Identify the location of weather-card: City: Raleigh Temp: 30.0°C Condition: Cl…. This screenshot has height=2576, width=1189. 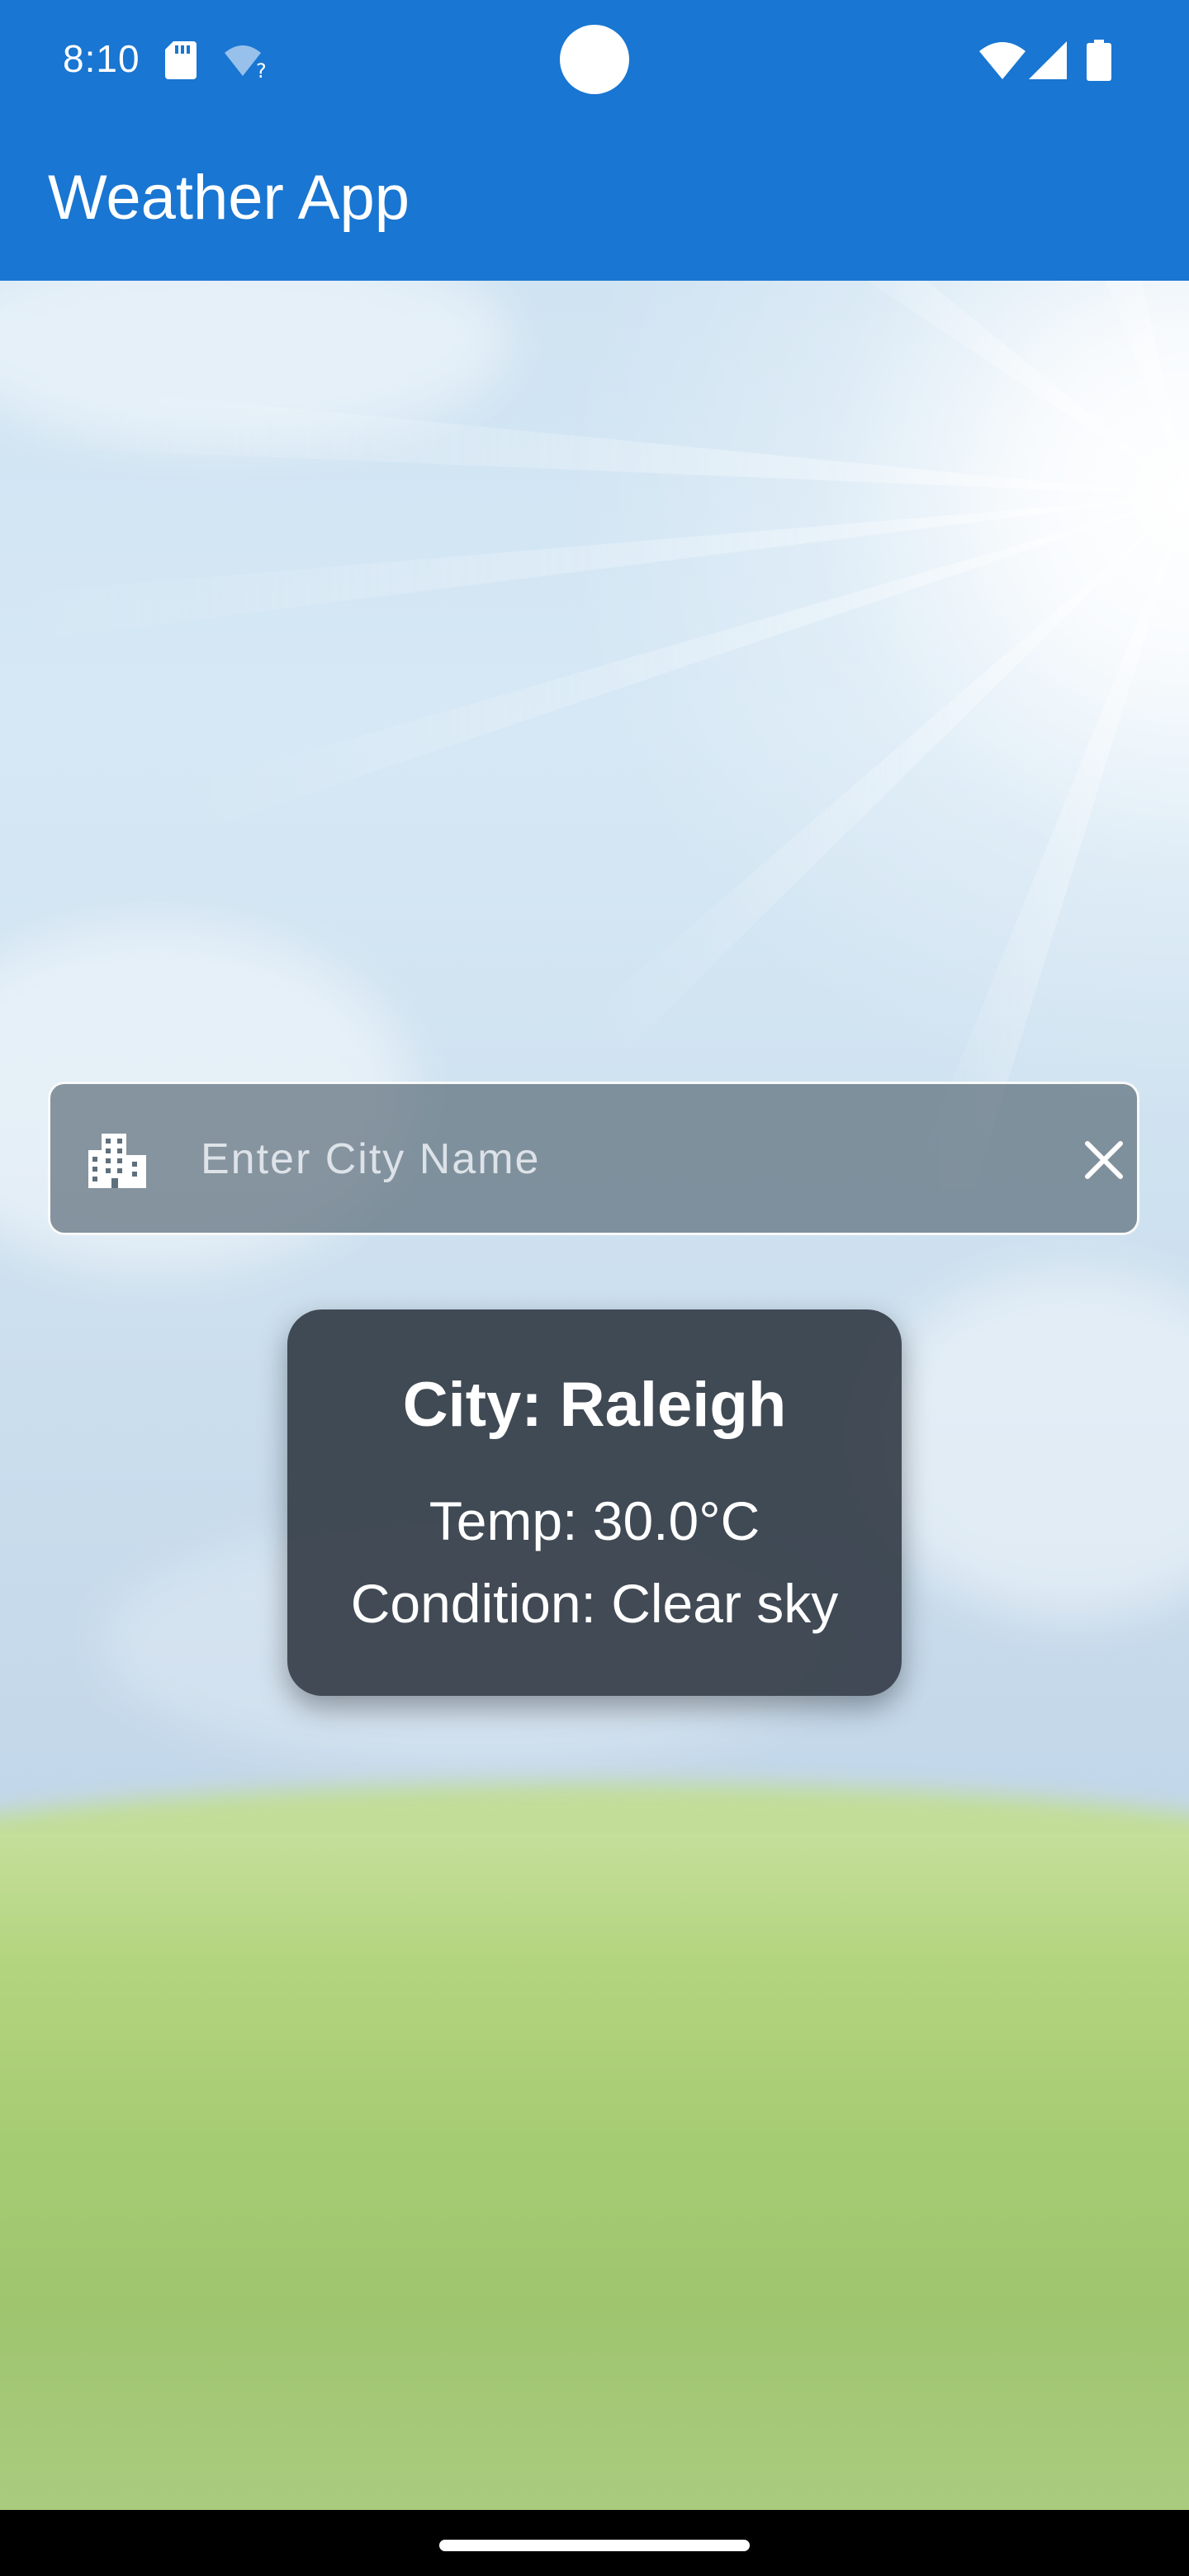
(594, 1502).